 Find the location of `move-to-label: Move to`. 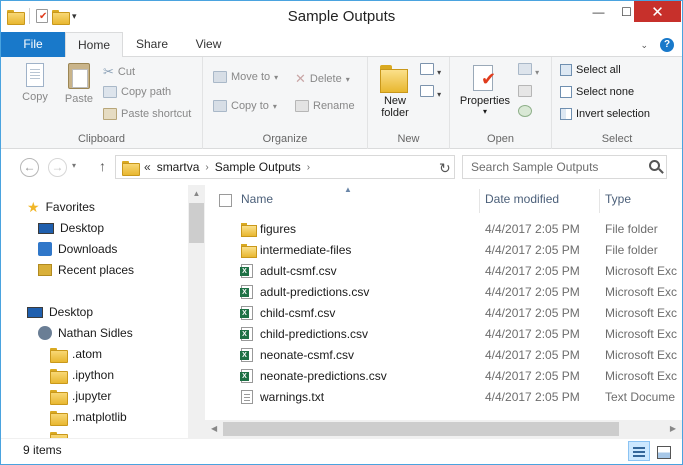

move-to-label: Move to is located at coordinates (251, 77).